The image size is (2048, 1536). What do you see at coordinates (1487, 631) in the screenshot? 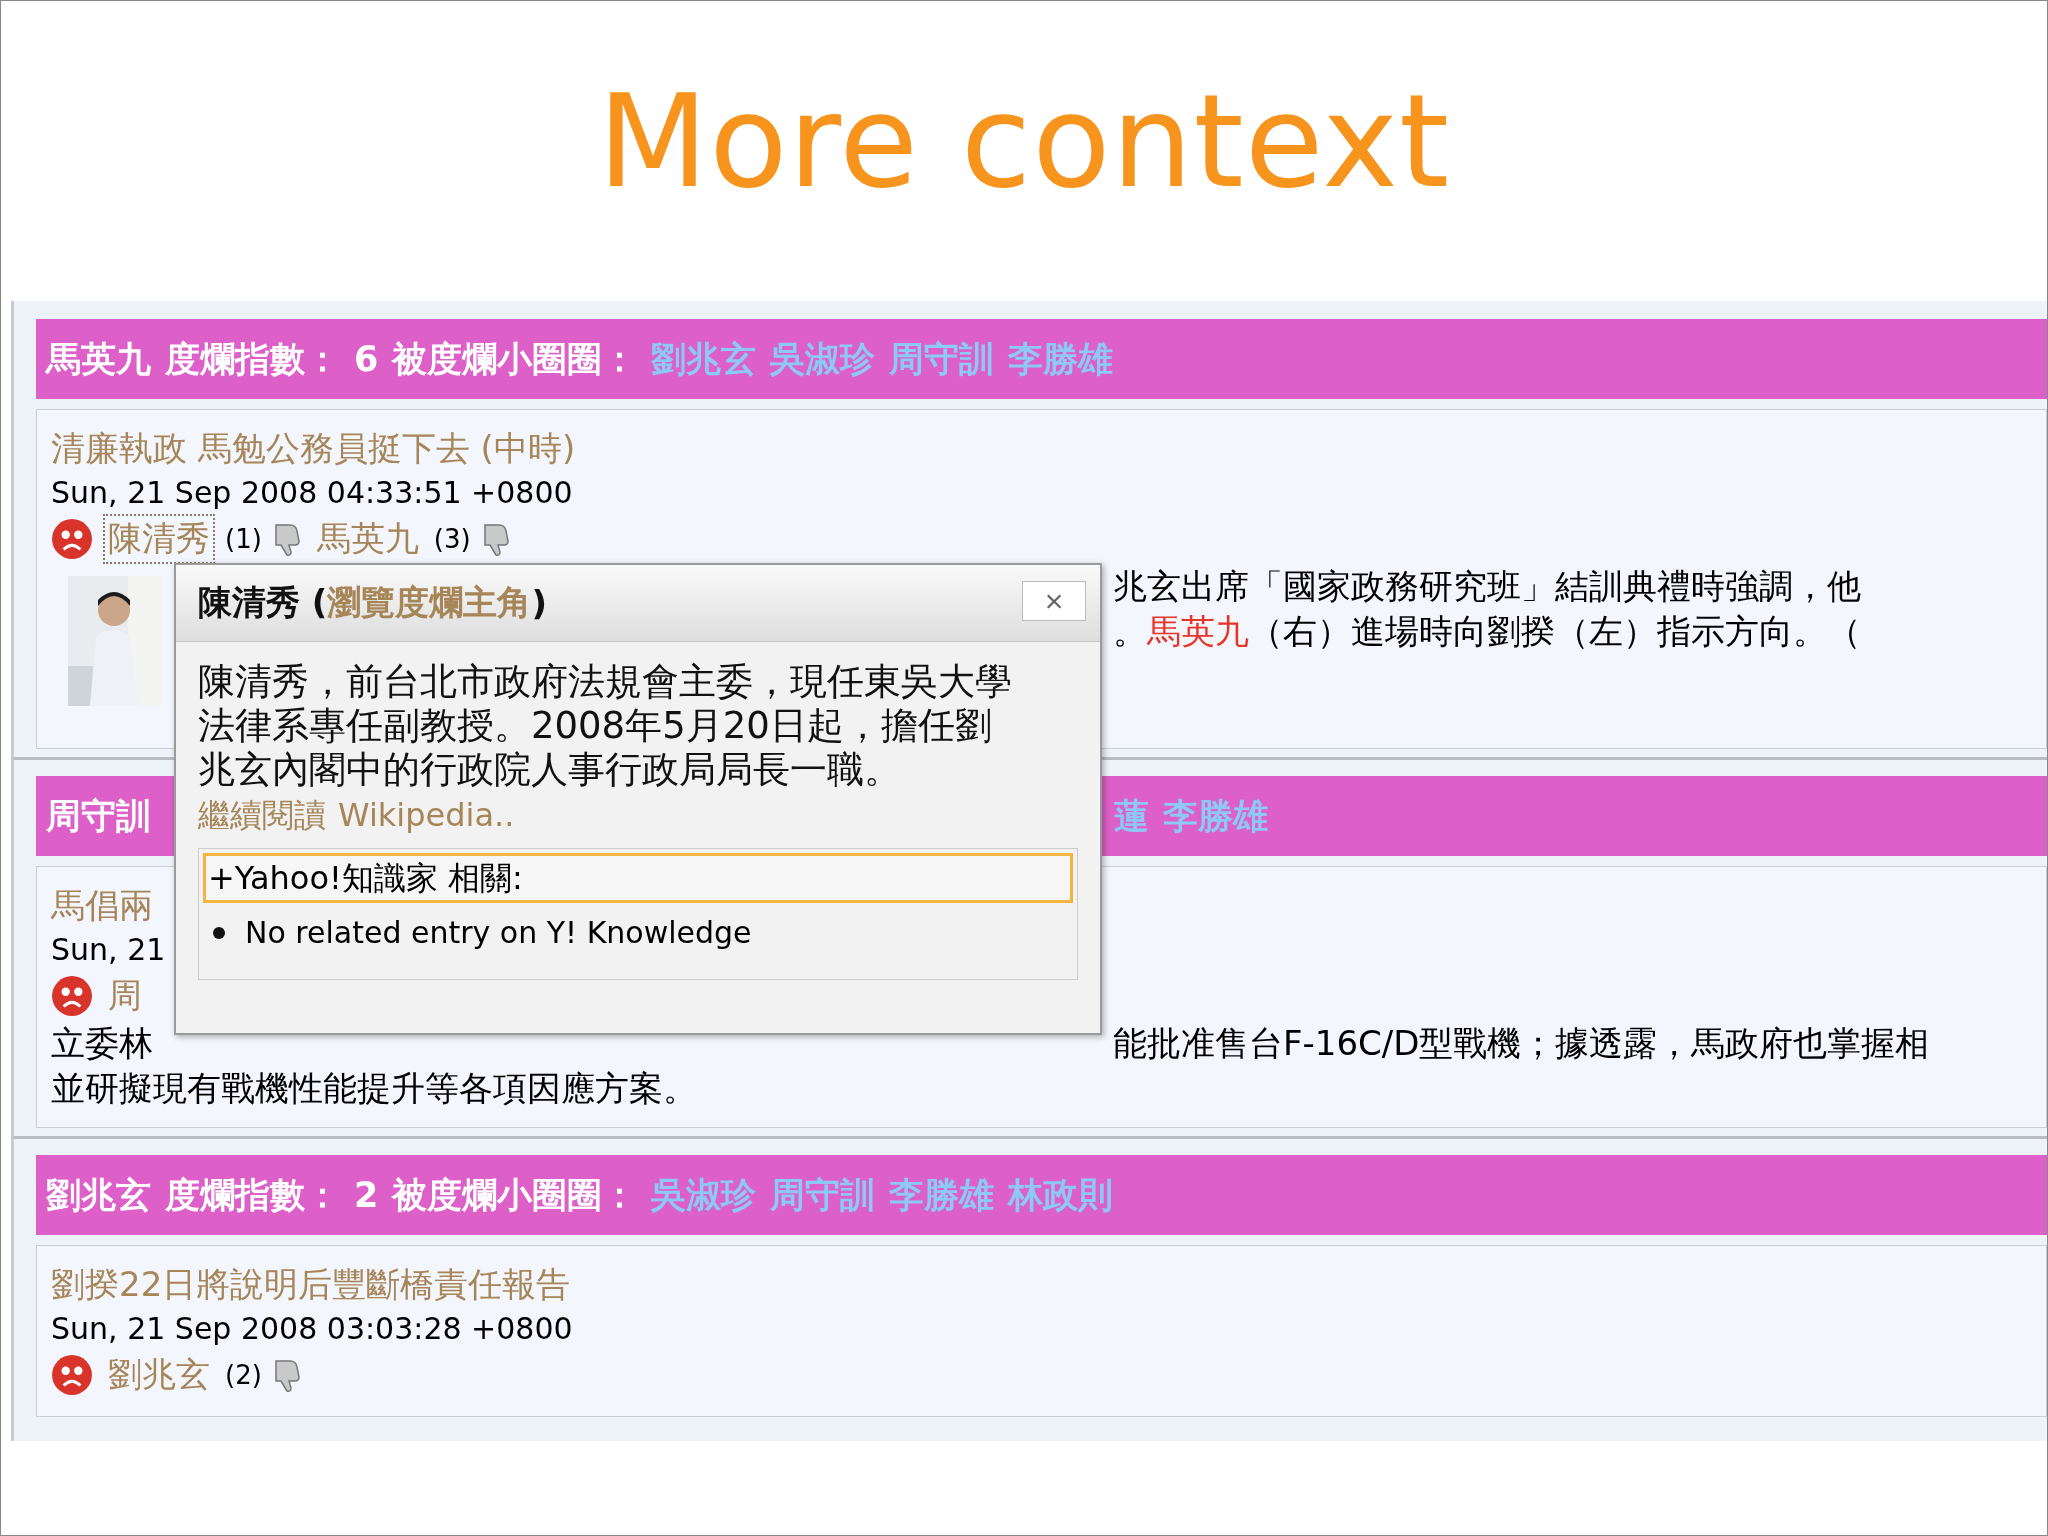
I see `article-text: 。馬英九（右）進場時向劉揆（左）指示方向。（` at bounding box center [1487, 631].